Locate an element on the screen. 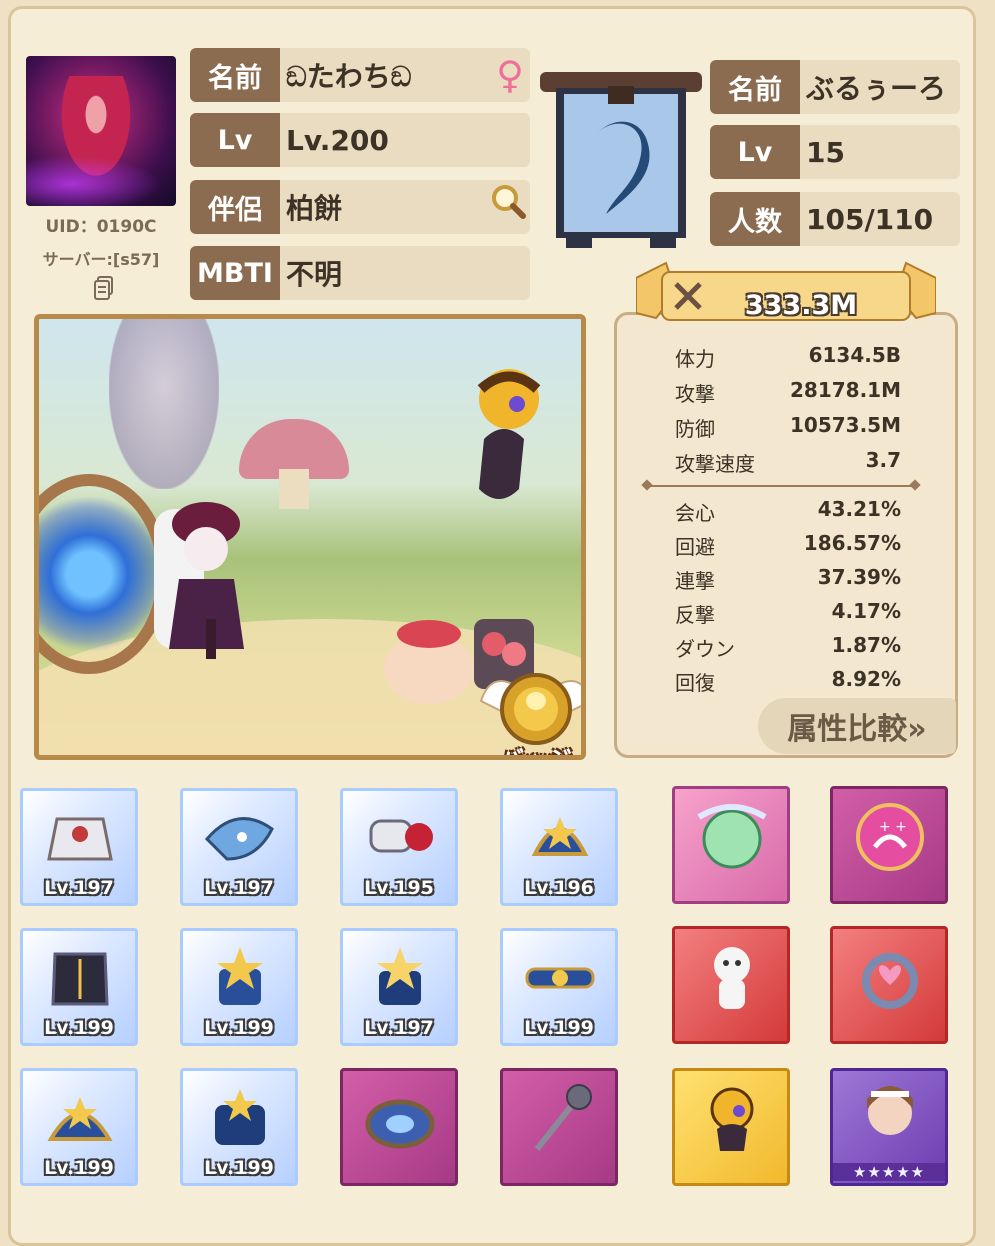  badge-label: バッジ is located at coordinates (536, 753).